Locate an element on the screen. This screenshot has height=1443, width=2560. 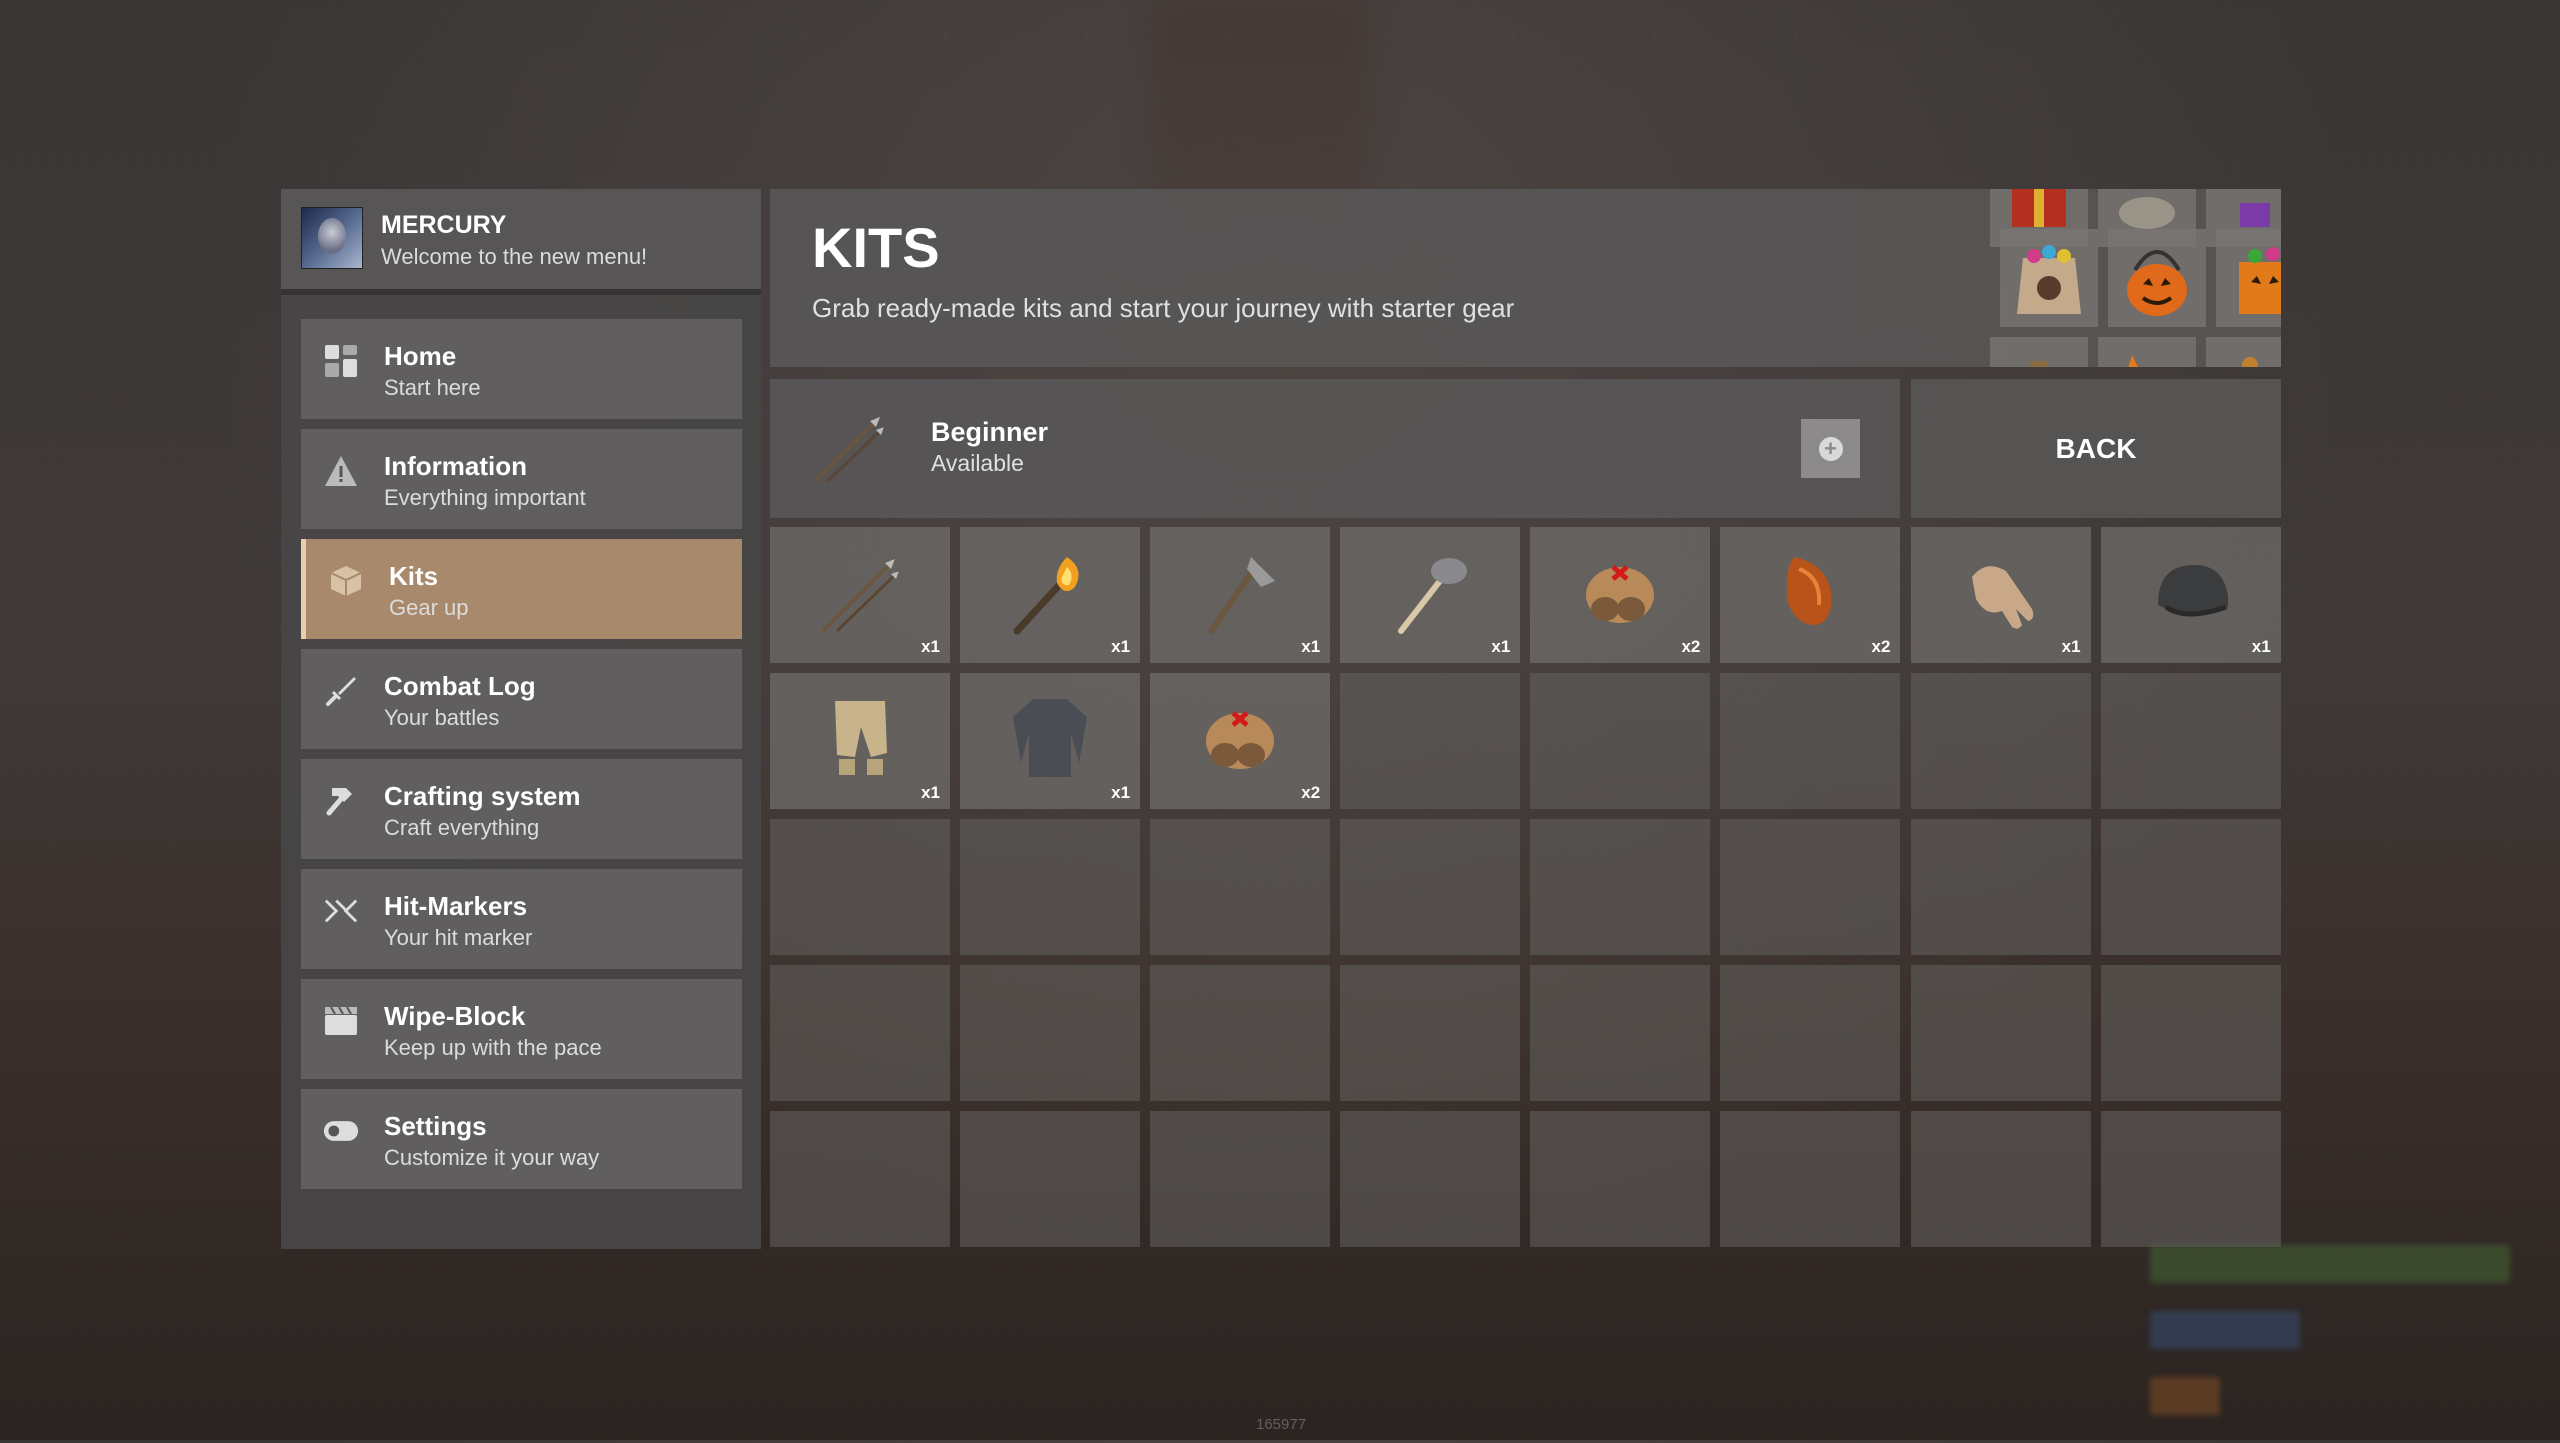
candy-corn-icon is located at coordinates (2147, 352).